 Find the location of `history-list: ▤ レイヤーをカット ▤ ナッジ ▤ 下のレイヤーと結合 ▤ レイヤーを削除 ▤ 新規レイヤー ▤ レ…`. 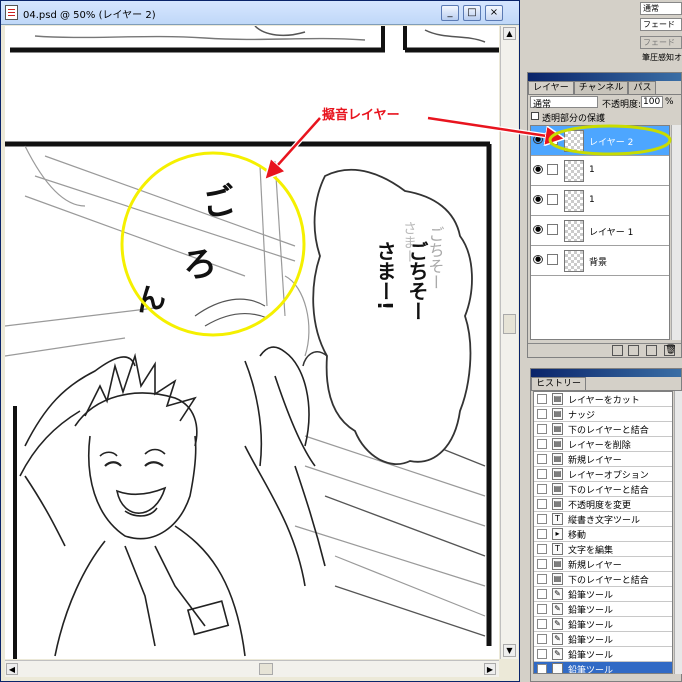

history-list: ▤ レイヤーをカット ▤ ナッジ ▤ 下のレイヤーと結合 ▤ レイヤーを削除 ▤ 新規レイヤー ▤ レ… is located at coordinates (603, 532).